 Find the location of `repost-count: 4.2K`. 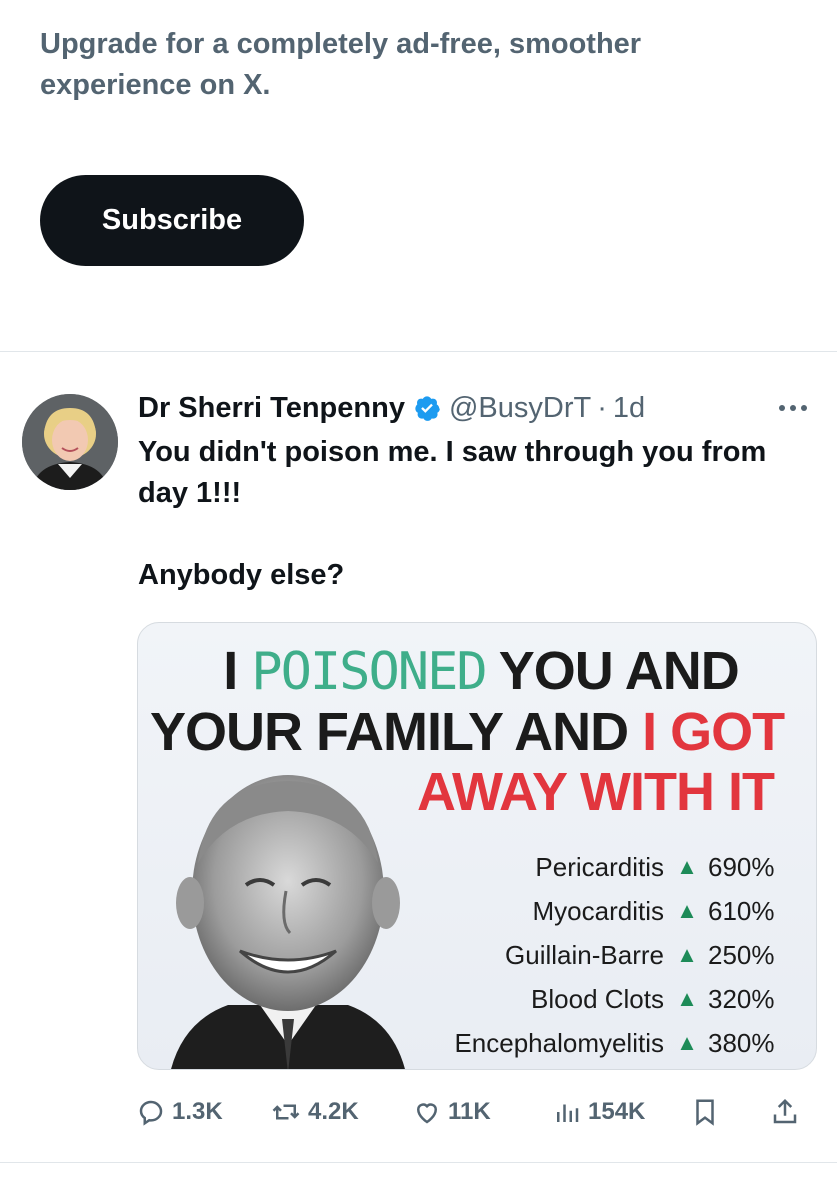

repost-count: 4.2K is located at coordinates (333, 1111).